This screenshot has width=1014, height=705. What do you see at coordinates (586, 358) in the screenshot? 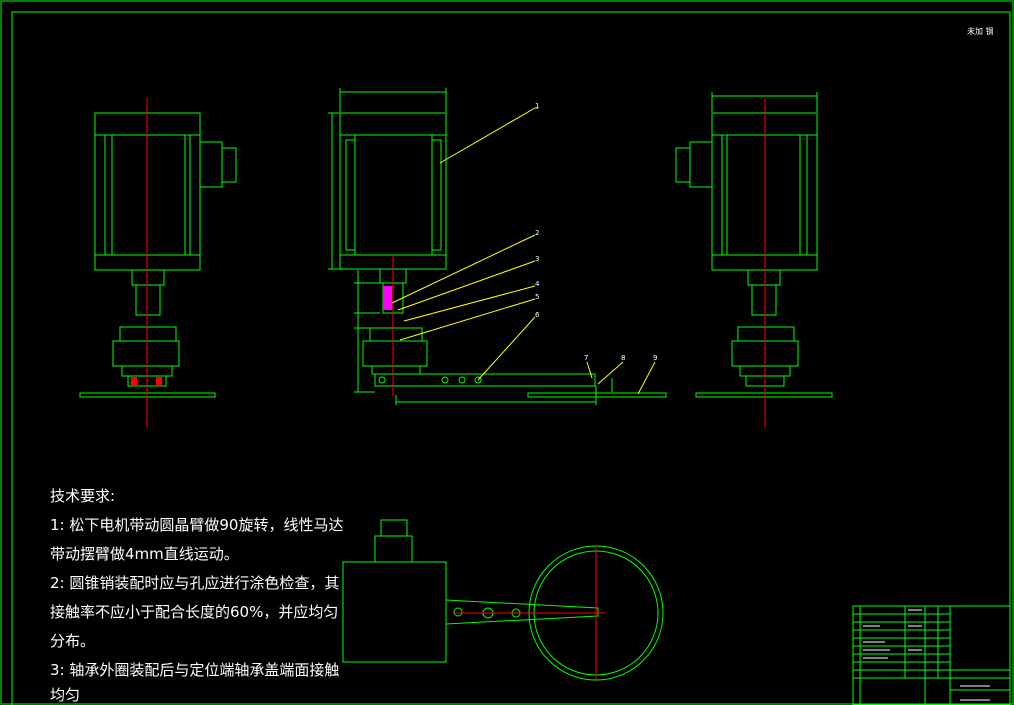
I see `part-label-7: 7` at bounding box center [586, 358].